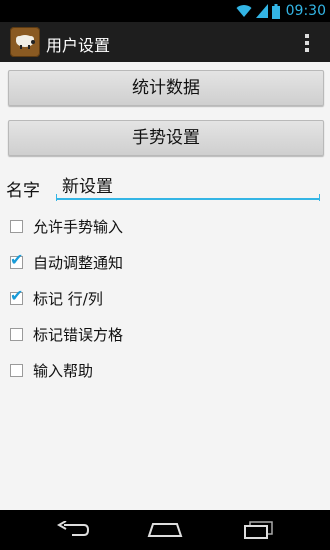 The width and height of the screenshot is (330, 550). I want to click on gesture-settings-button: 手势设置, so click(166, 138).